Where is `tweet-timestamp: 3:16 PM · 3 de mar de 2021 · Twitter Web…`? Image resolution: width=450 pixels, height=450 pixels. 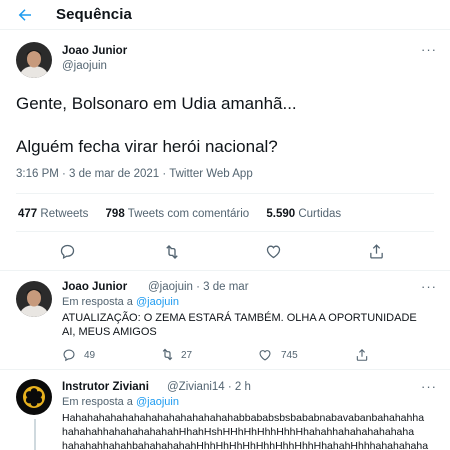 tweet-timestamp: 3:16 PM · 3 de mar de 2021 · Twitter Web… is located at coordinates (134, 174).